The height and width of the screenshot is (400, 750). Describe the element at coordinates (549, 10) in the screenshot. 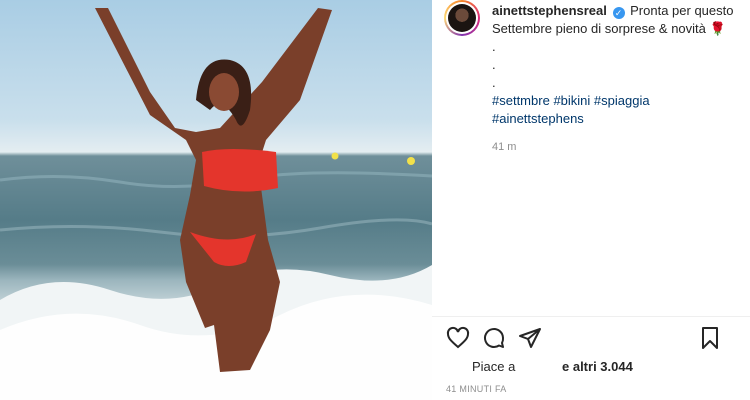

I see `username-link: ainettstephensreal` at that location.